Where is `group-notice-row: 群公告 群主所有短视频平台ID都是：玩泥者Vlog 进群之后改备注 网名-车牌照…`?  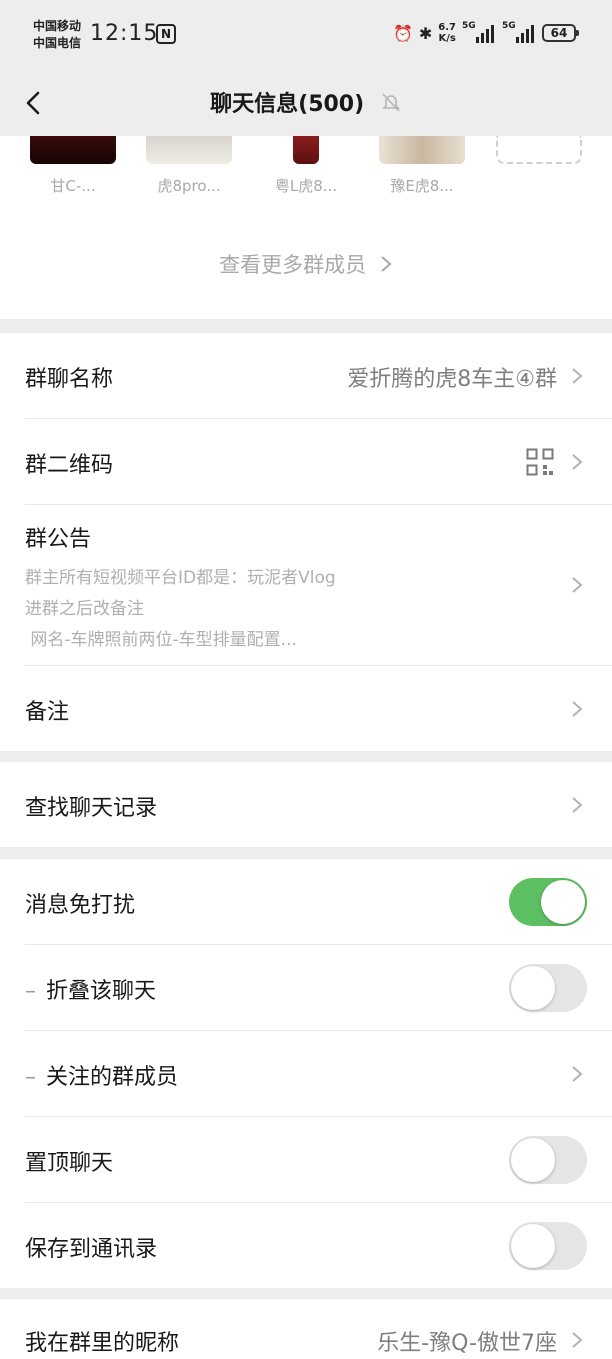 group-notice-row: 群公告 群主所有短视频平台ID都是：玩泥者Vlog 进群之后改备注 网名-车牌照… is located at coordinates (318, 585).